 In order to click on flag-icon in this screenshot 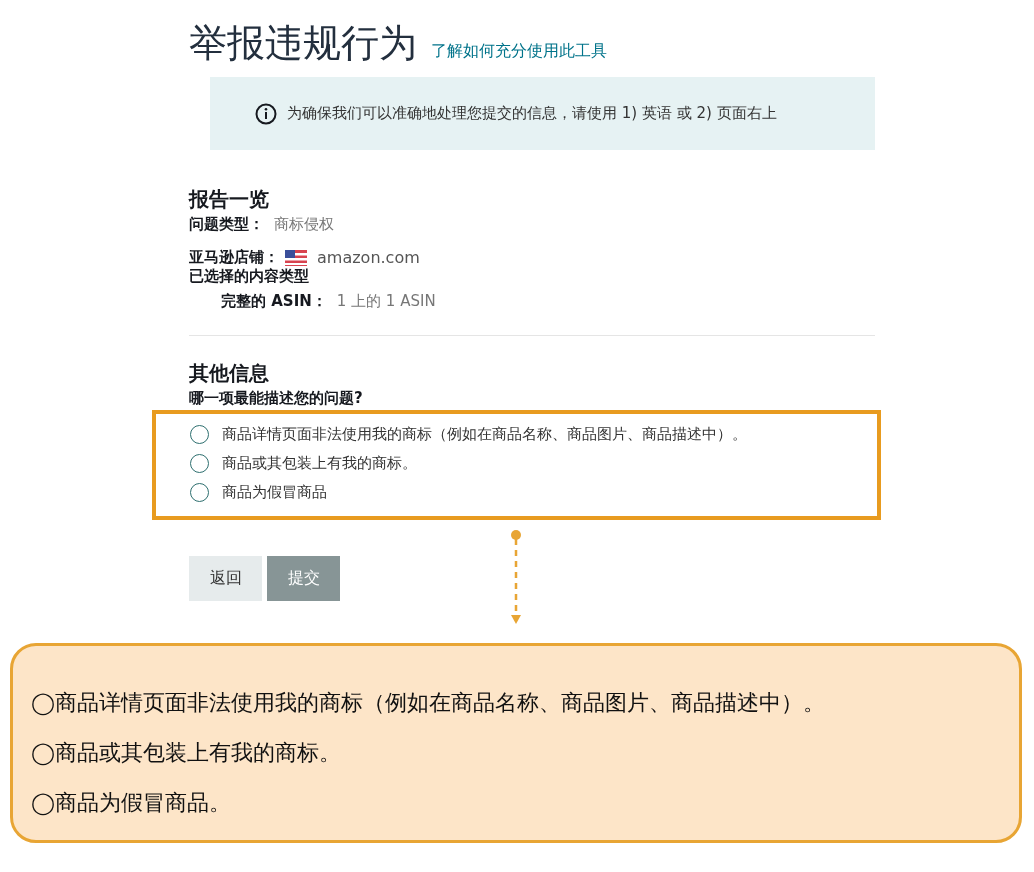, I will do `click(296, 257)`.